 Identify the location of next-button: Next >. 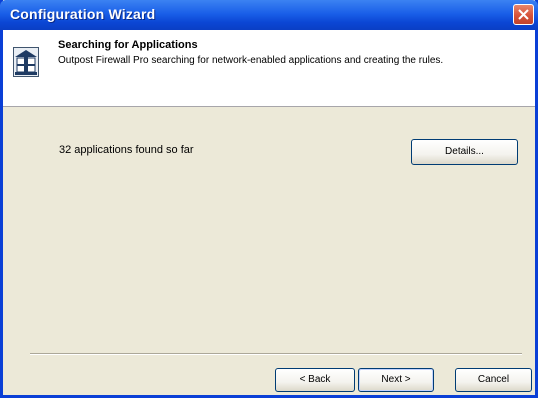
(396, 380).